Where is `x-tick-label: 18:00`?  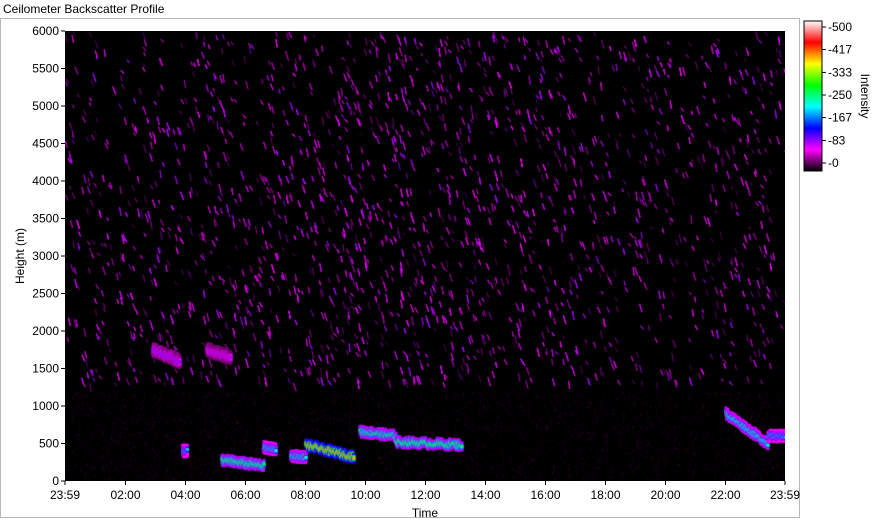
x-tick-label: 18:00 is located at coordinates (605, 495).